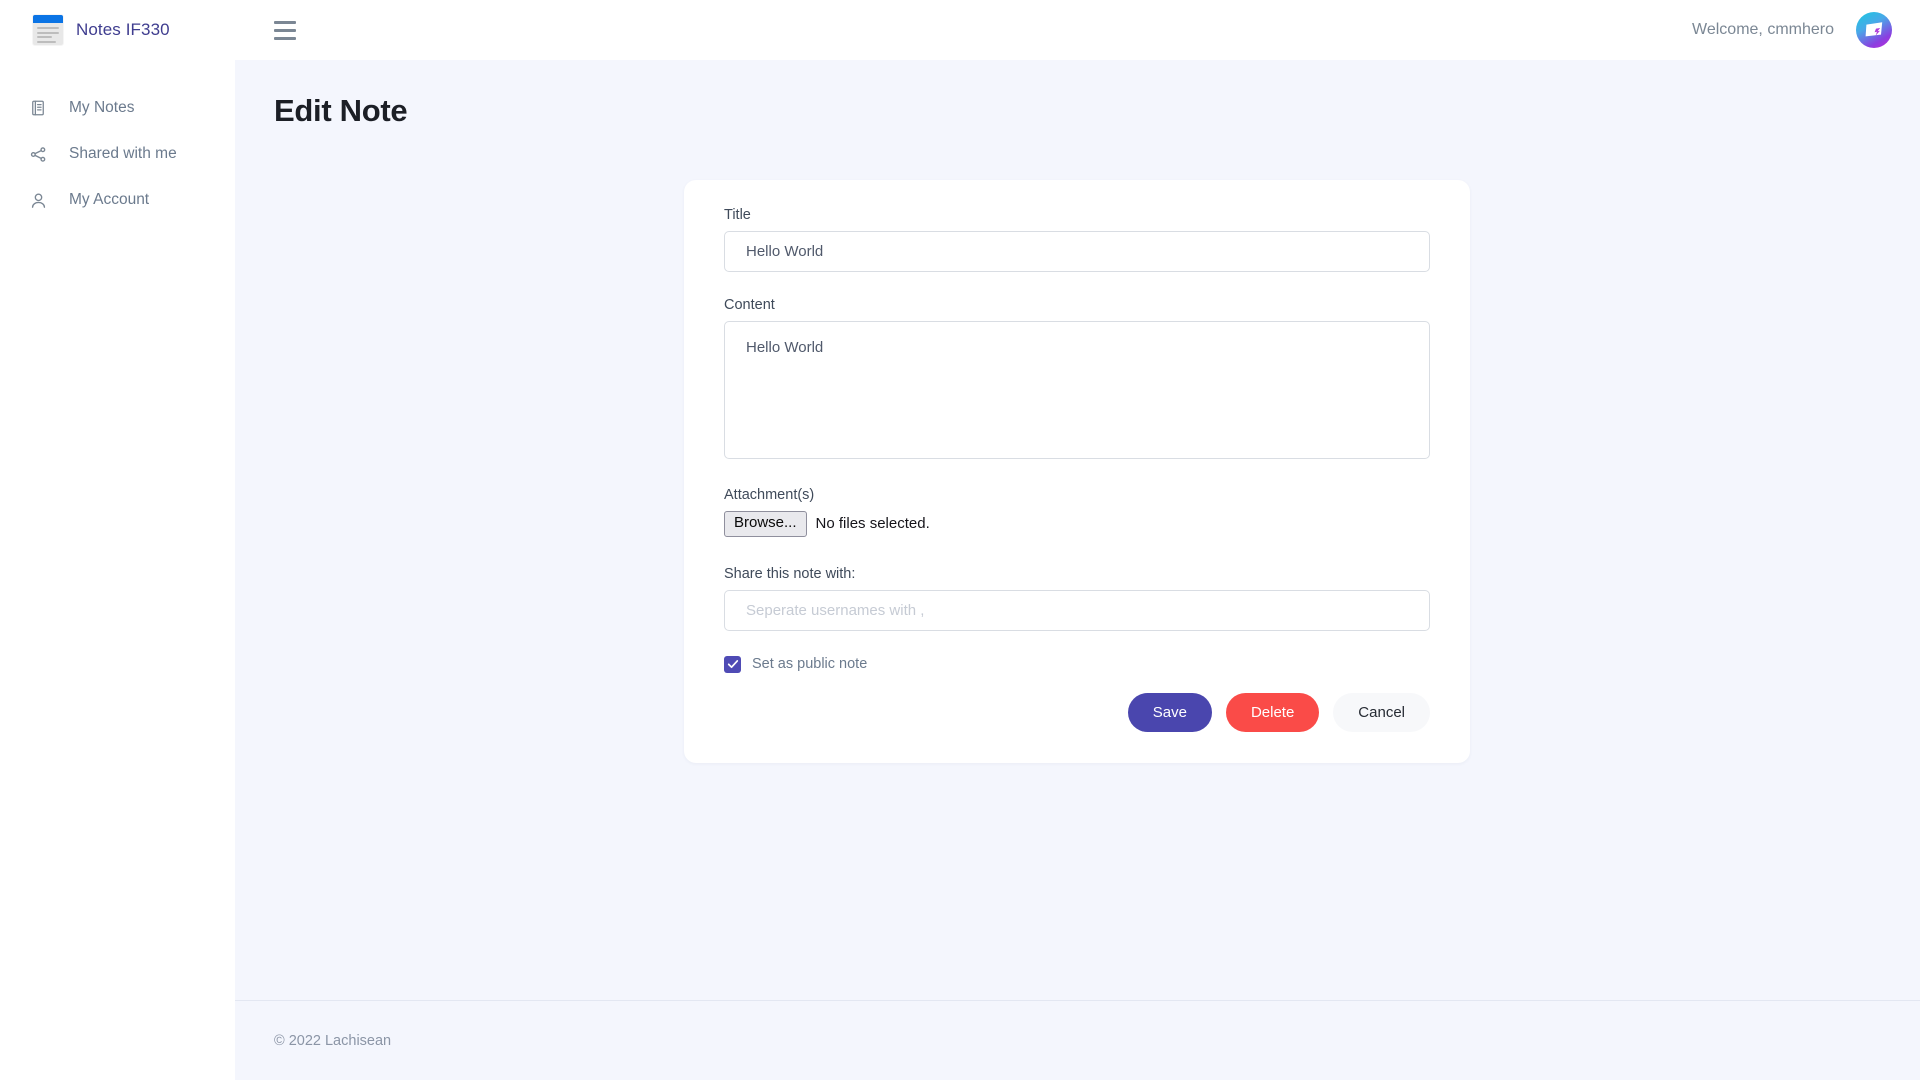 The height and width of the screenshot is (1080, 1920). Describe the element at coordinates (737, 215) in the screenshot. I see `title-label: Title` at that location.